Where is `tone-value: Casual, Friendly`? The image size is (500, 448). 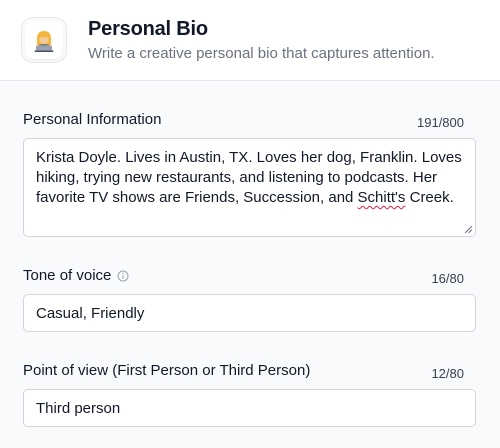
tone-value: Casual, Friendly is located at coordinates (90, 313).